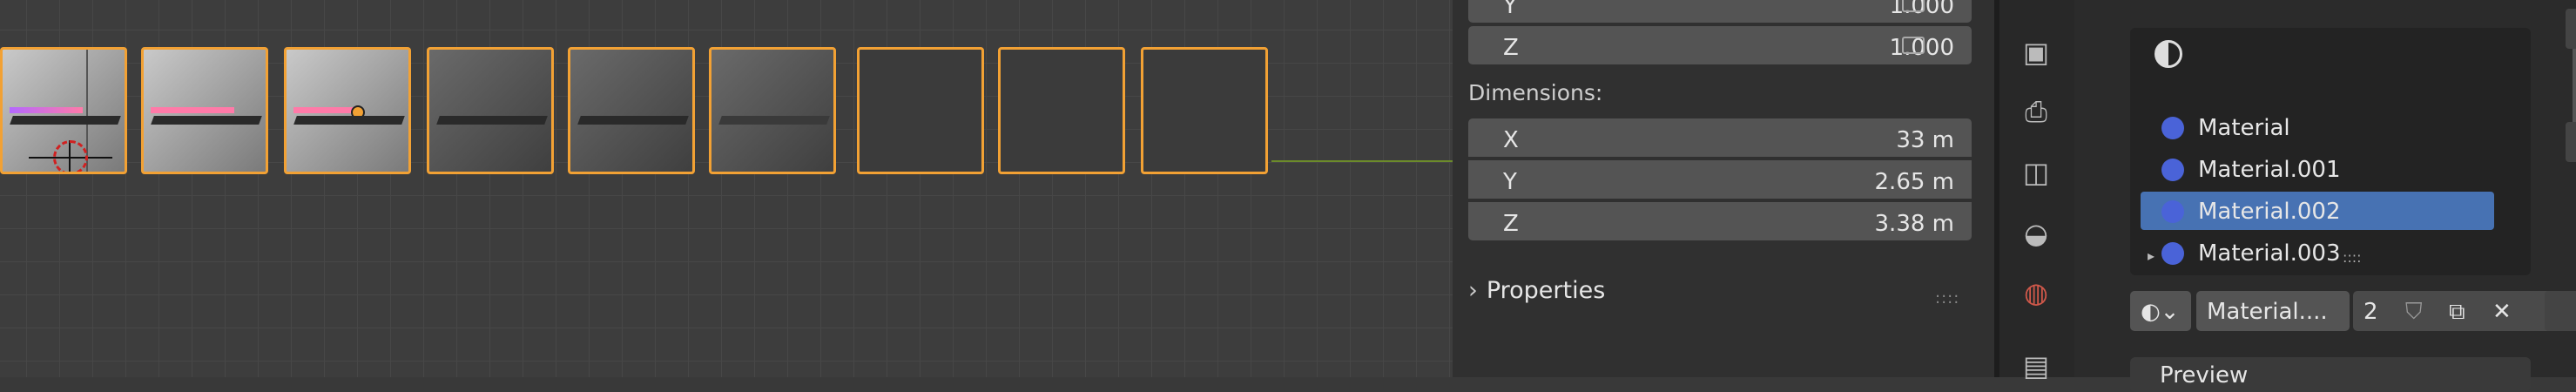 The height and width of the screenshot is (392, 2576). Describe the element at coordinates (2036, 111) in the screenshot. I see `output-properties-icon: ⎙` at that location.